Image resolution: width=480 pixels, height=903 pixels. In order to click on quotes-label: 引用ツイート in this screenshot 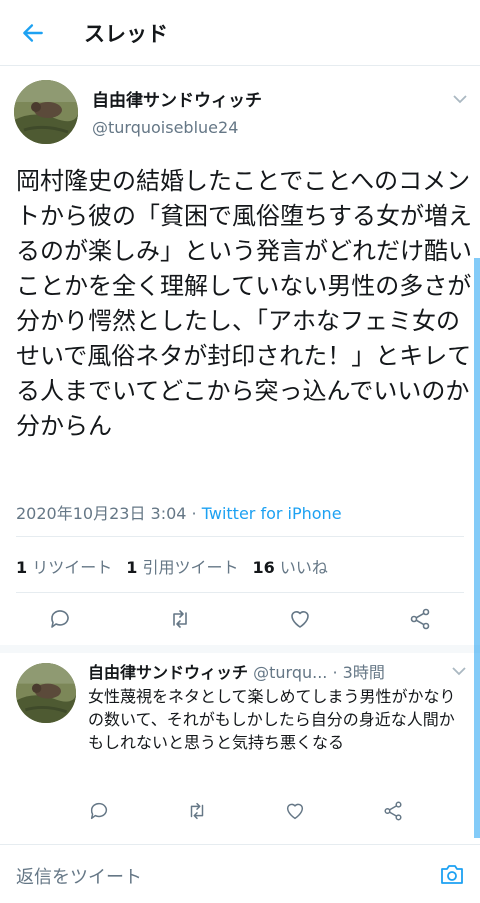, I will do `click(190, 567)`.